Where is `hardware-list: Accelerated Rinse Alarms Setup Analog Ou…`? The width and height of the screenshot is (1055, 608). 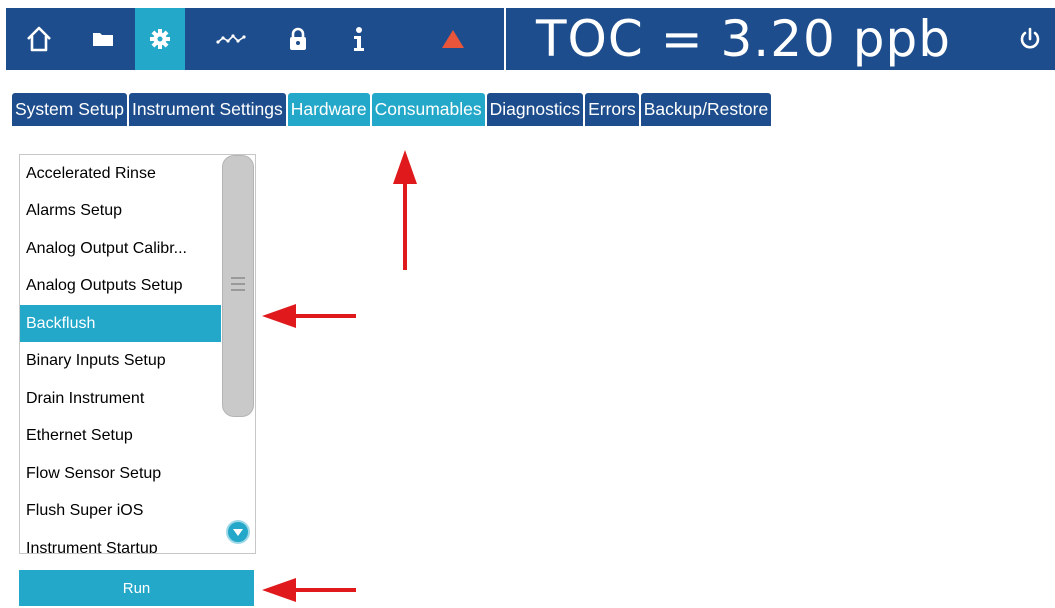 hardware-list: Accelerated Rinse Alarms Setup Analog Ou… is located at coordinates (137, 354).